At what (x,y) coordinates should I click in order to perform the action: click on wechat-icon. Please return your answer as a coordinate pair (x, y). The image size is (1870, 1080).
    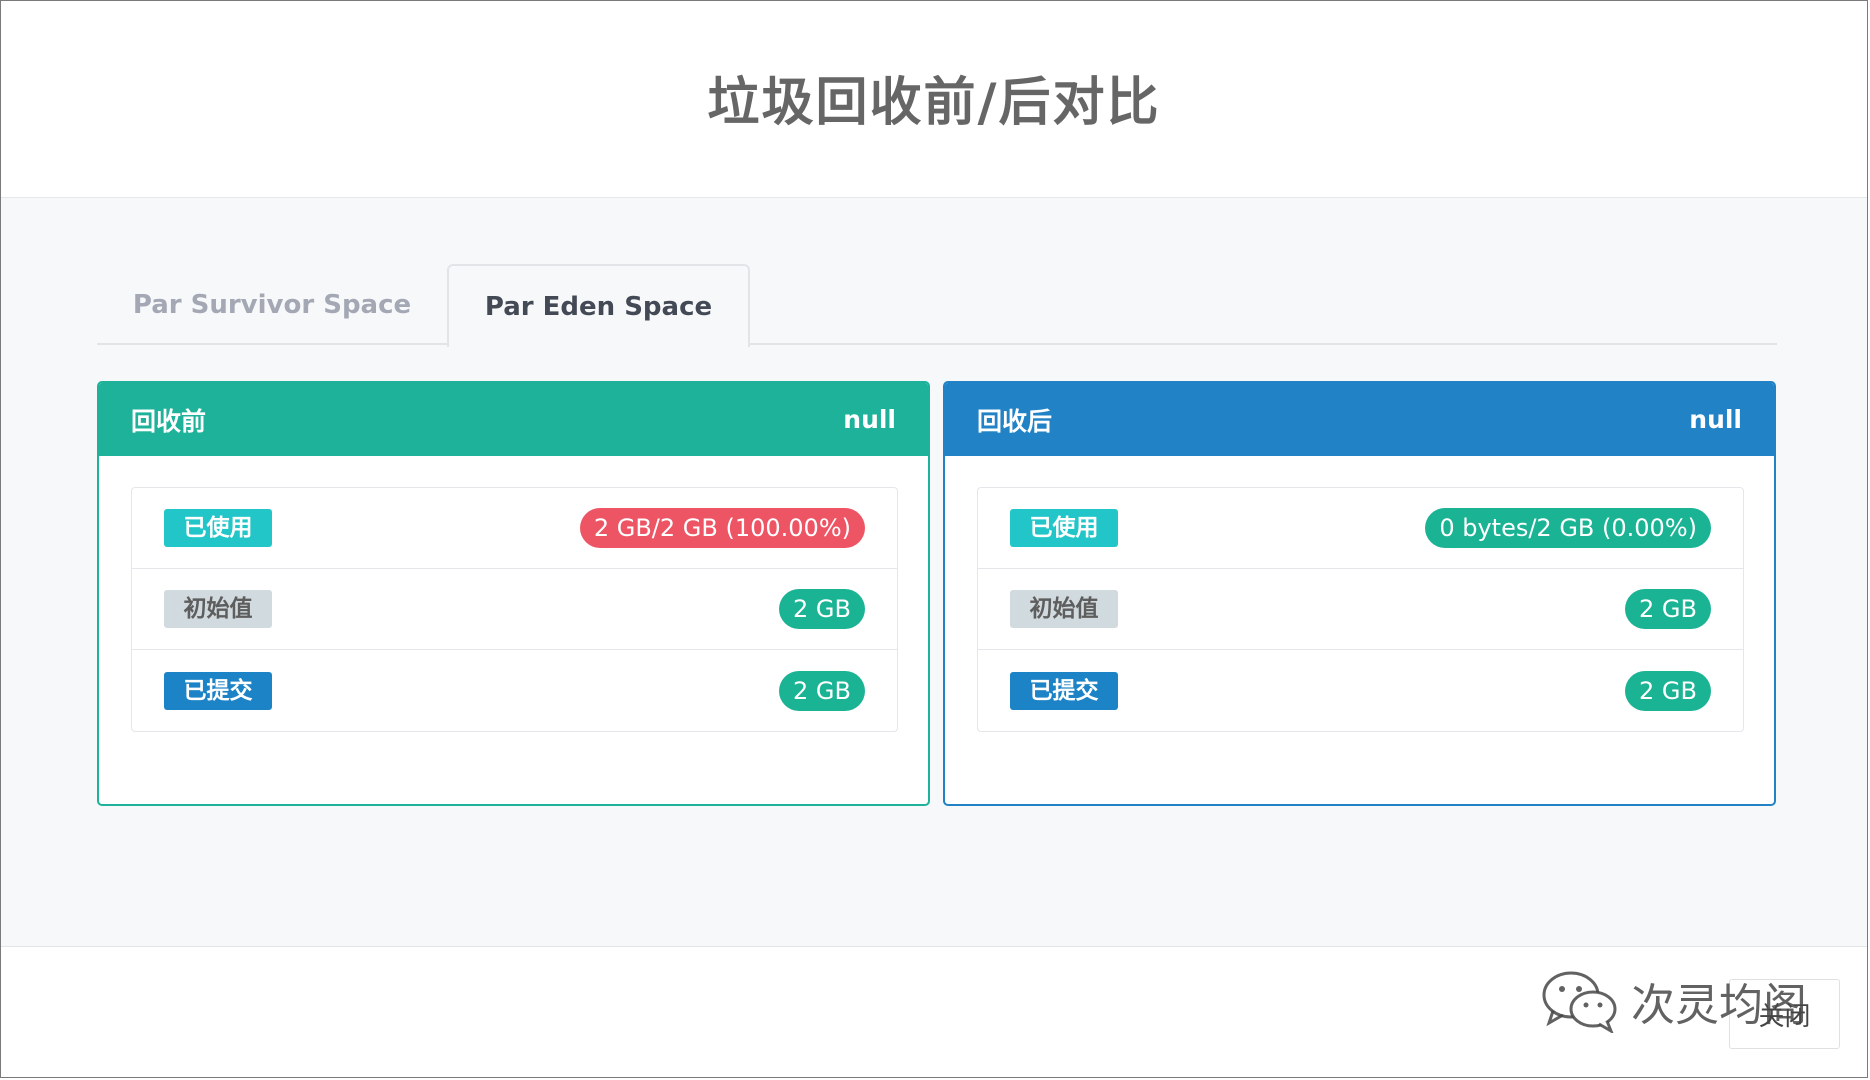
    Looking at the image, I should click on (1580, 1001).